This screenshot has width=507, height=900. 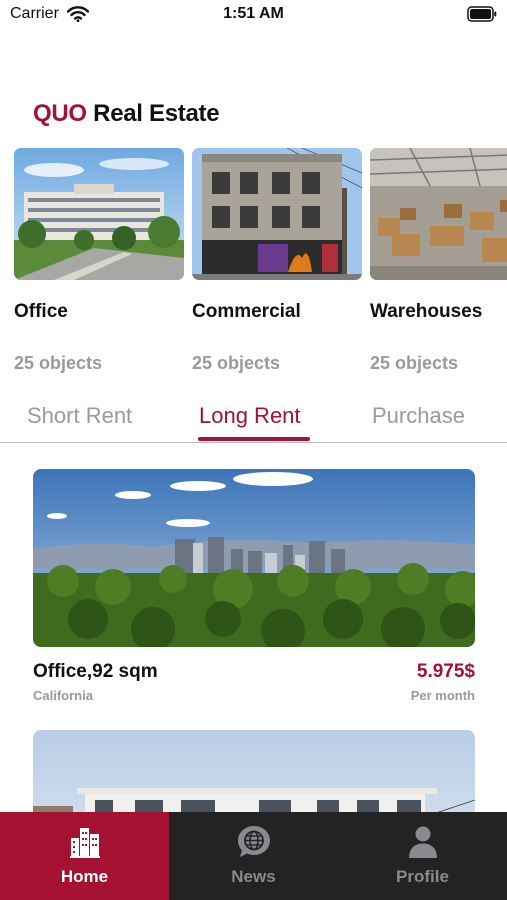 I want to click on category-image-commercial, so click(x=277, y=214).